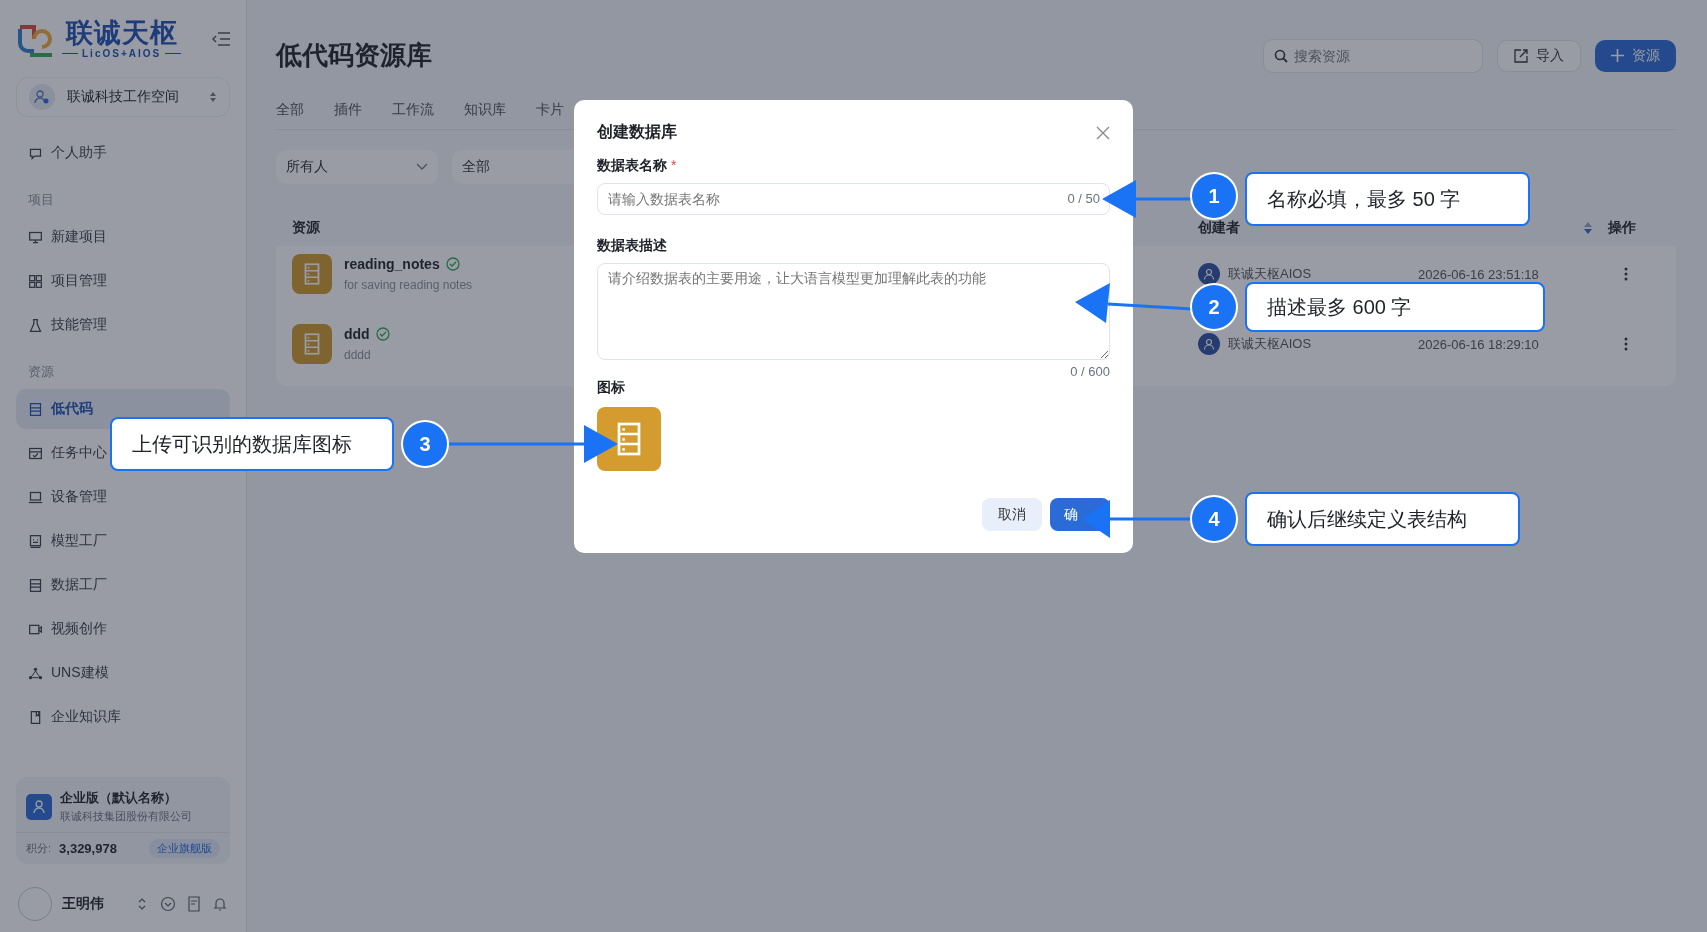 The height and width of the screenshot is (932, 1707). What do you see at coordinates (126, 816) in the screenshot?
I see `company-name: 联诚科技集团股份有限公司` at bounding box center [126, 816].